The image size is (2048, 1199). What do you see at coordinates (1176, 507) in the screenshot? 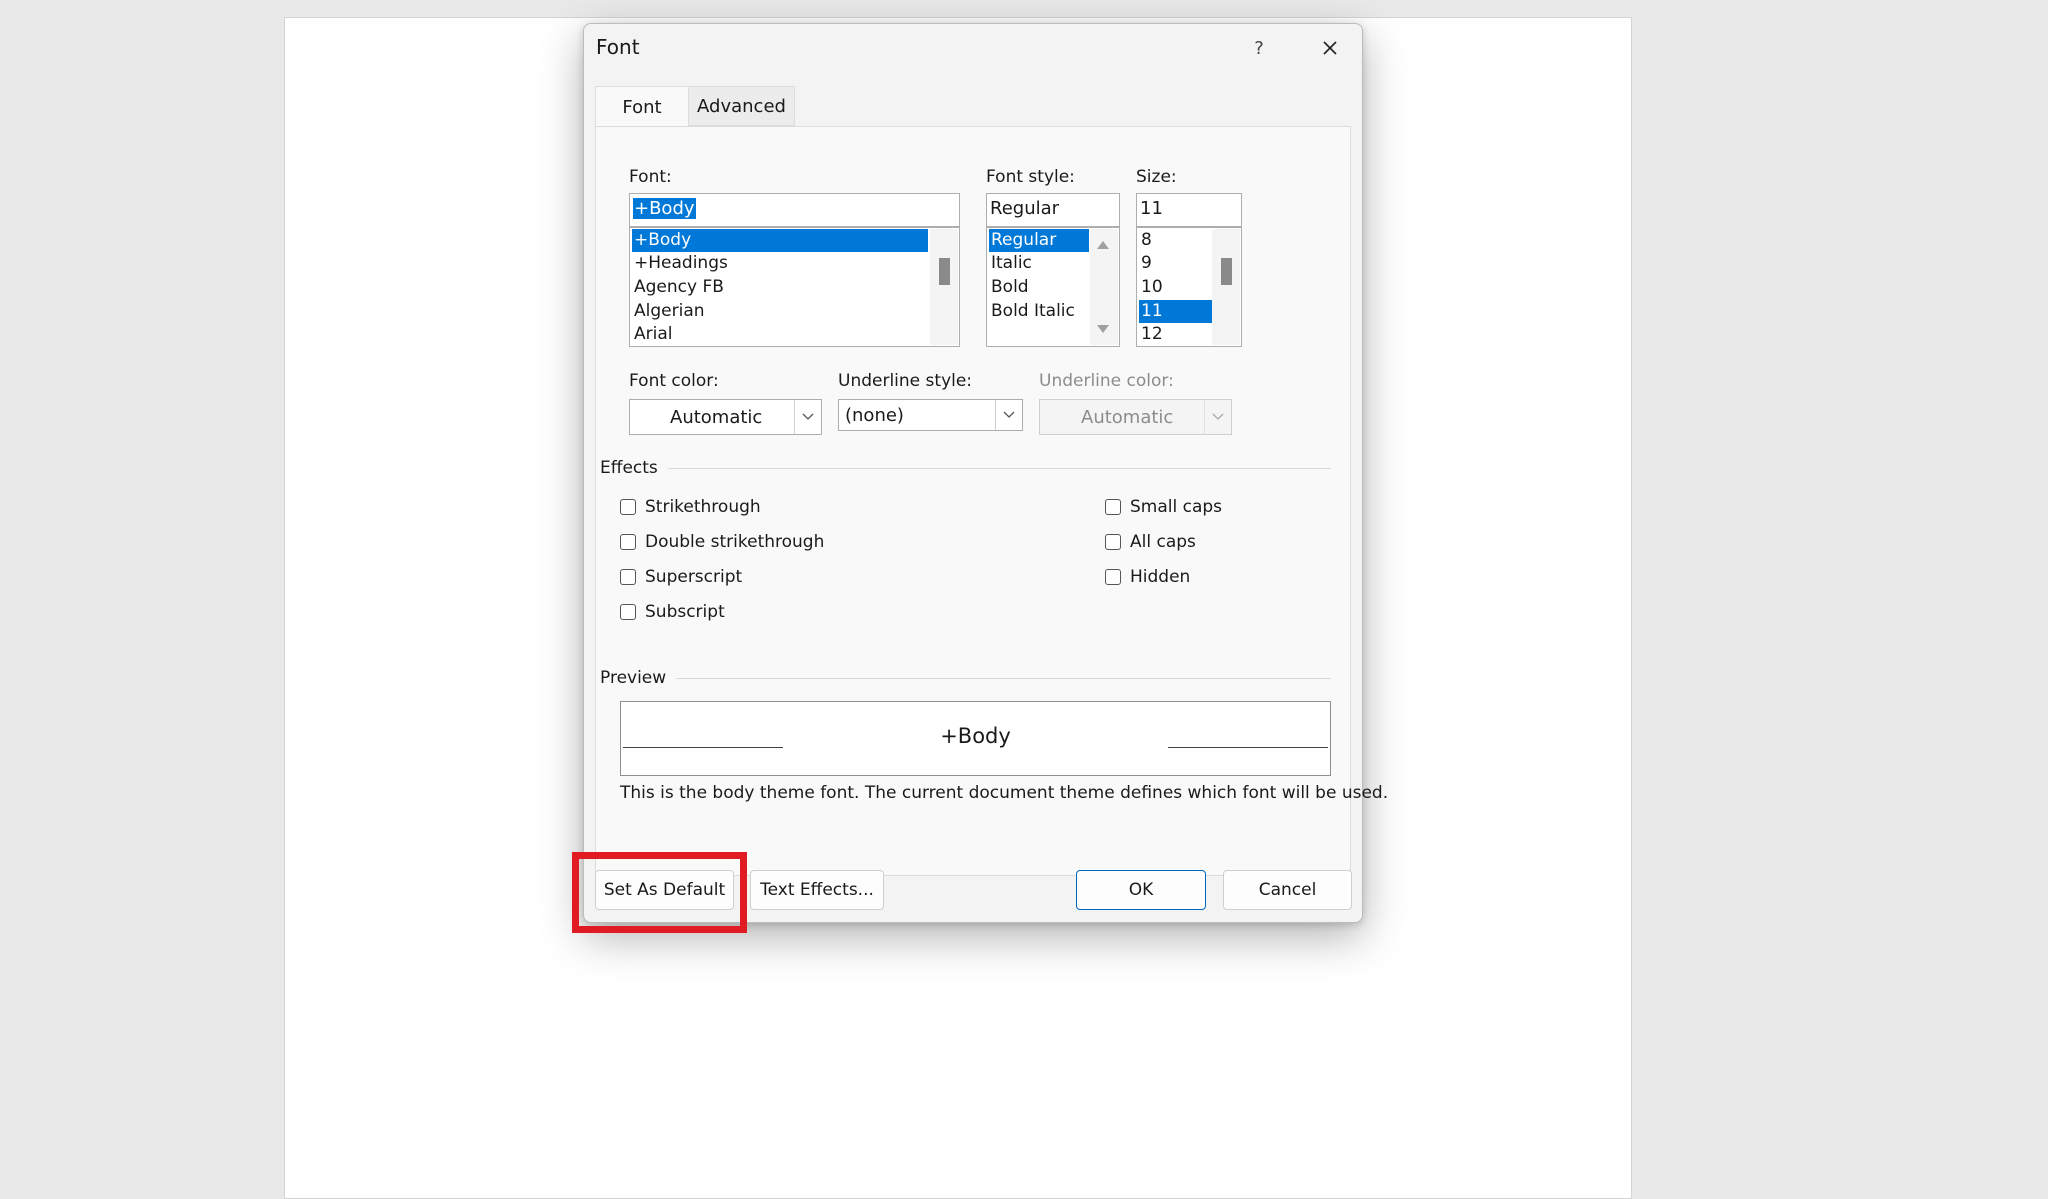
I see `checkbox-label: Small caps` at bounding box center [1176, 507].